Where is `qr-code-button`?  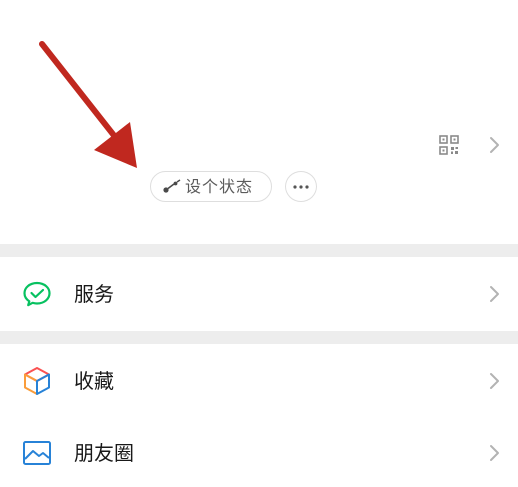
qr-code-button is located at coordinates (449, 145).